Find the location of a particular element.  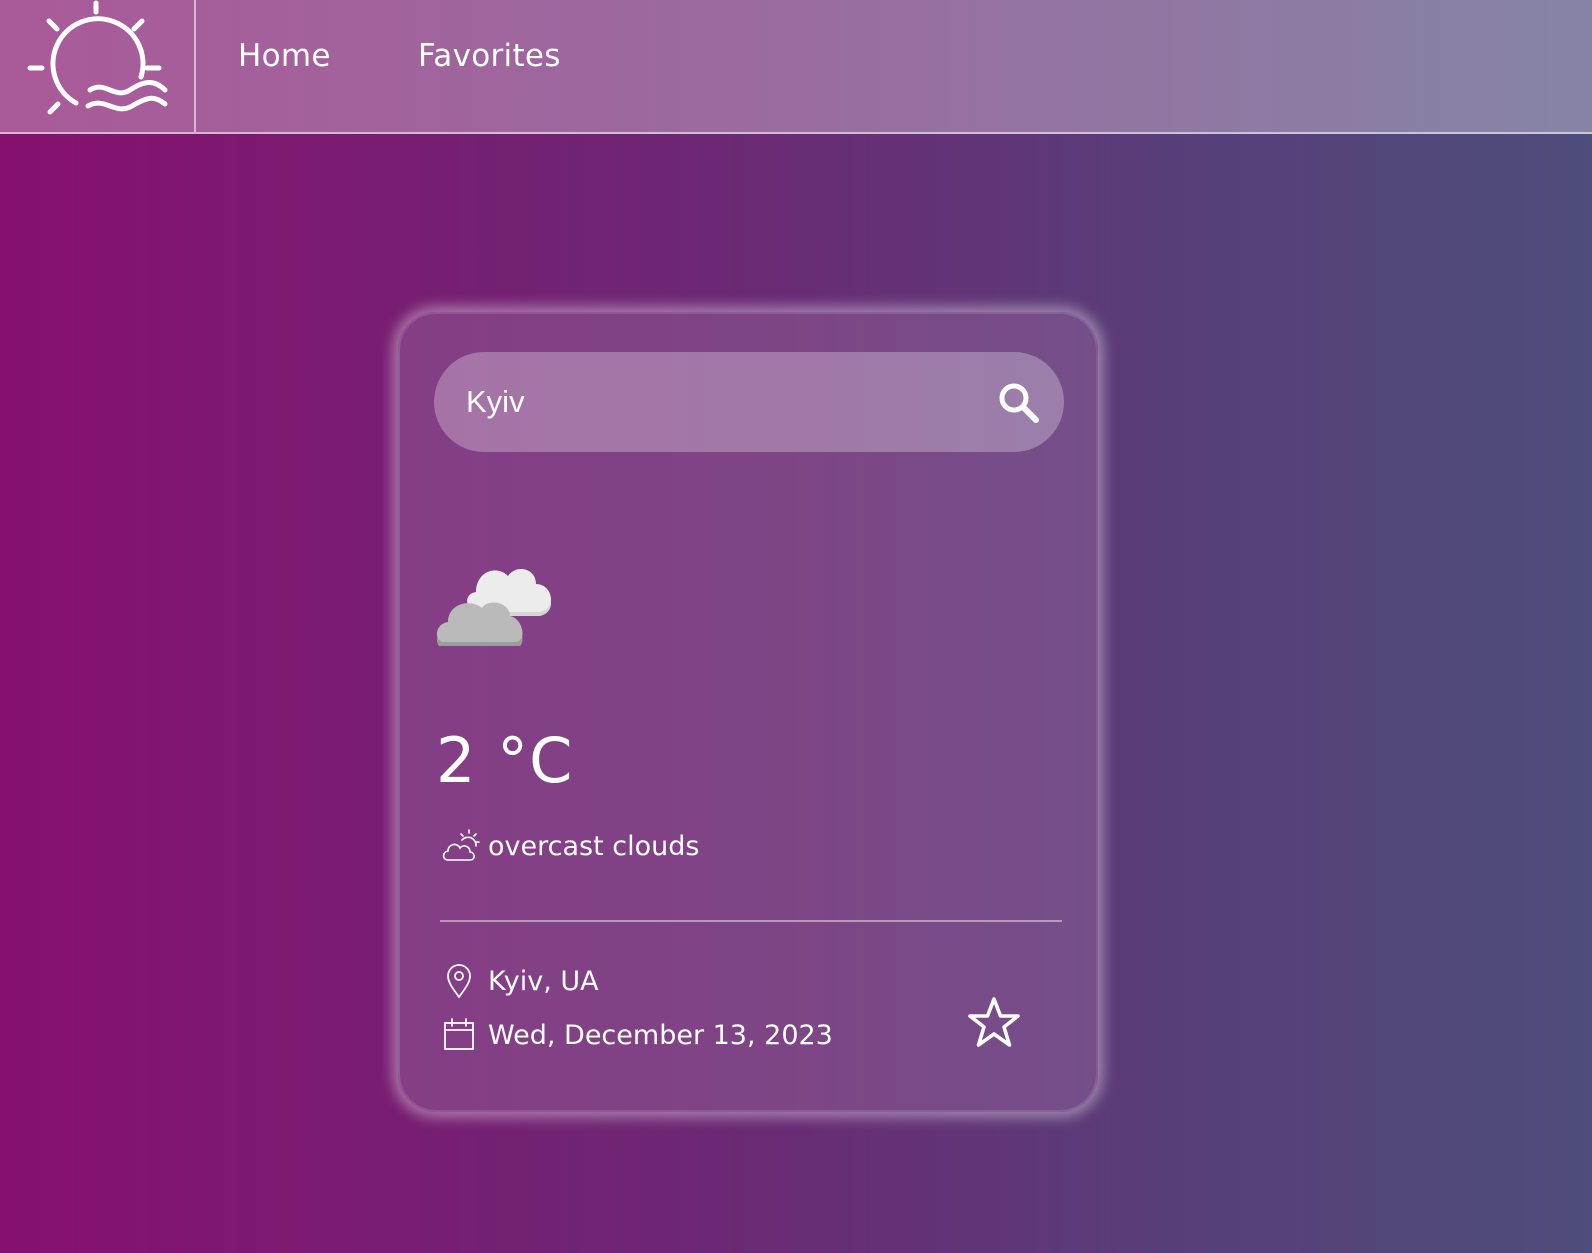

cloud-sun-icon is located at coordinates (461, 845).